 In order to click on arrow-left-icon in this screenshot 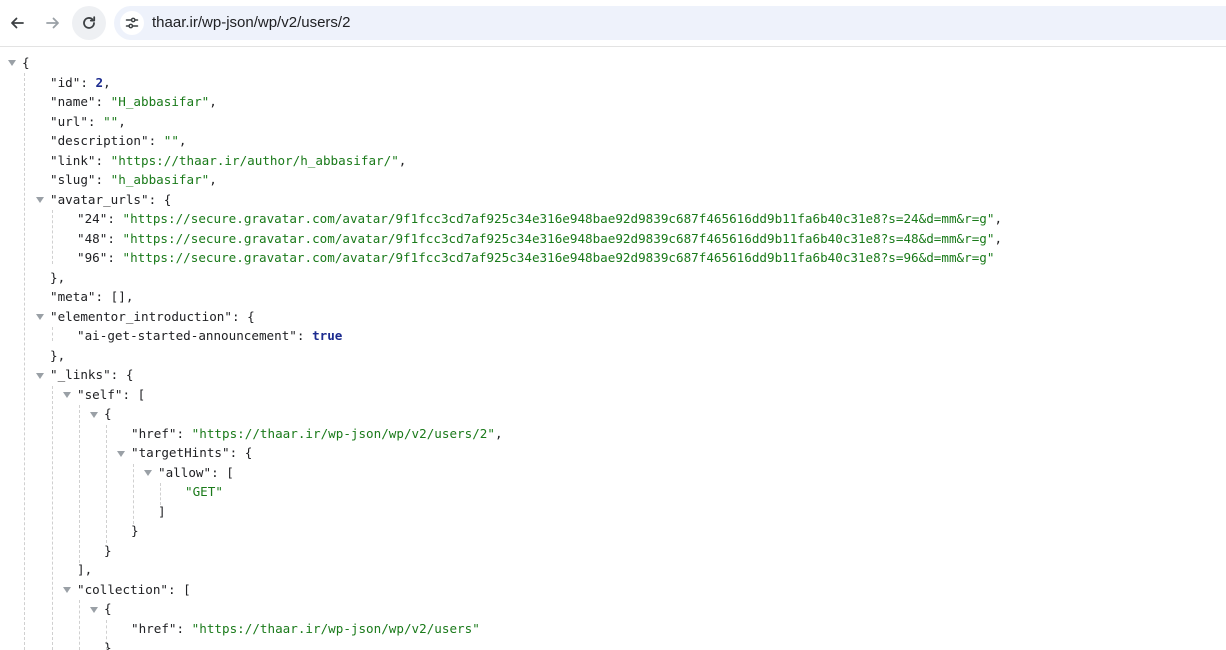, I will do `click(17, 23)`.